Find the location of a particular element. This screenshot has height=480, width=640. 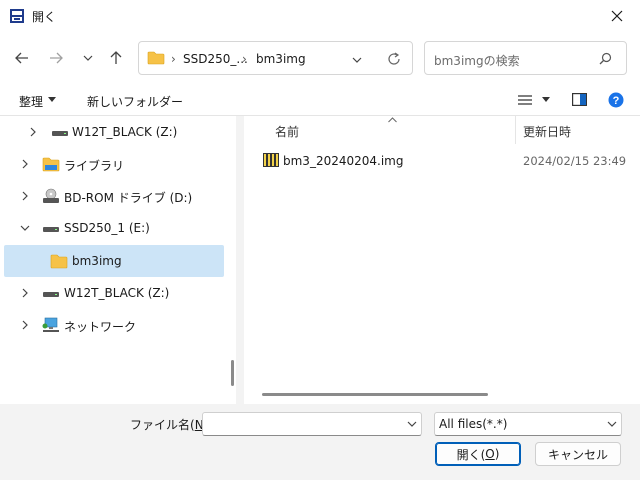

network-icon is located at coordinates (50, 324).